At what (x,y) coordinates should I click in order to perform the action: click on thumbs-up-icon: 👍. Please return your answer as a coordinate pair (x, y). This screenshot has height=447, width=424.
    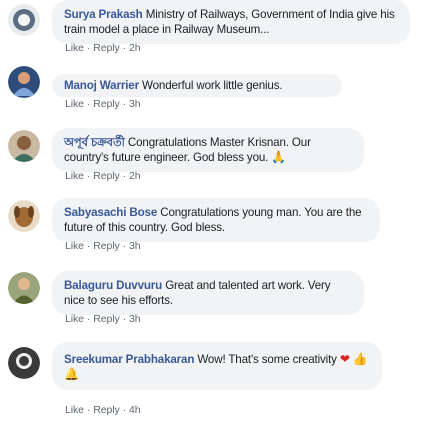
    Looking at the image, I should click on (360, 359).